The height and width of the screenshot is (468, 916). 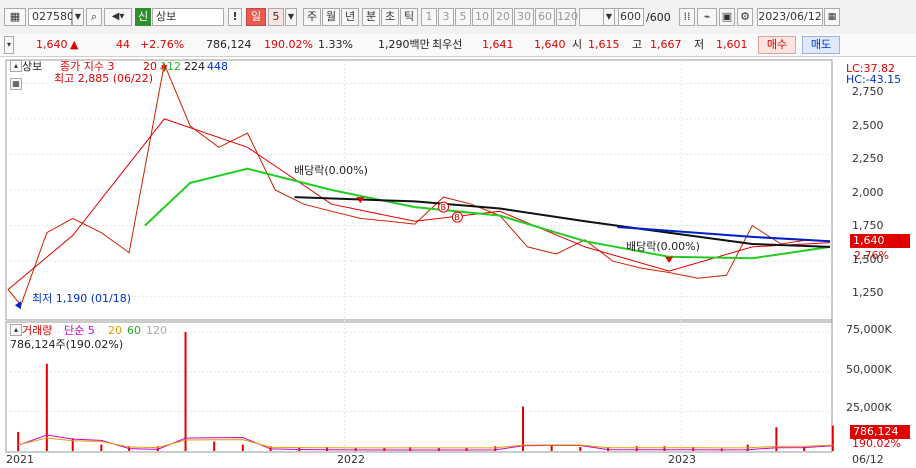 What do you see at coordinates (868, 91) in the screenshot?
I see `y-tick-2750: 2,750` at bounding box center [868, 91].